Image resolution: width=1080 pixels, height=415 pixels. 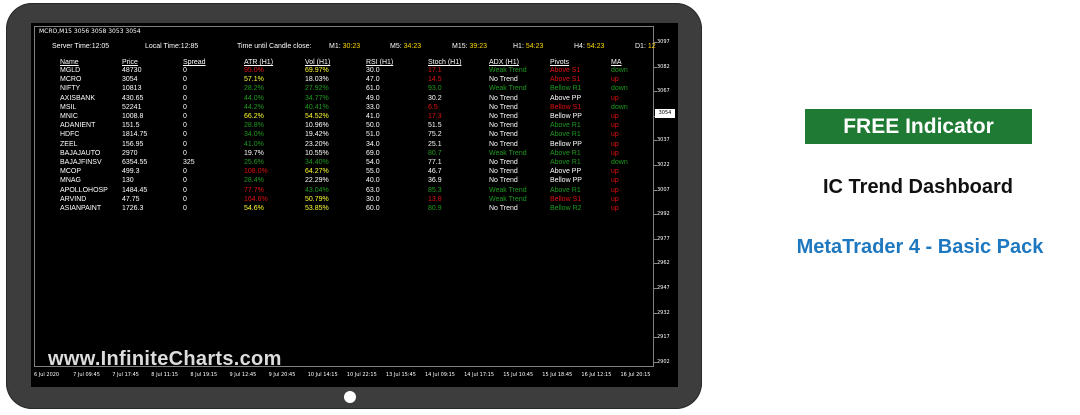 What do you see at coordinates (254, 89) in the screenshot?
I see `cell-atr: 28.2%` at bounding box center [254, 89].